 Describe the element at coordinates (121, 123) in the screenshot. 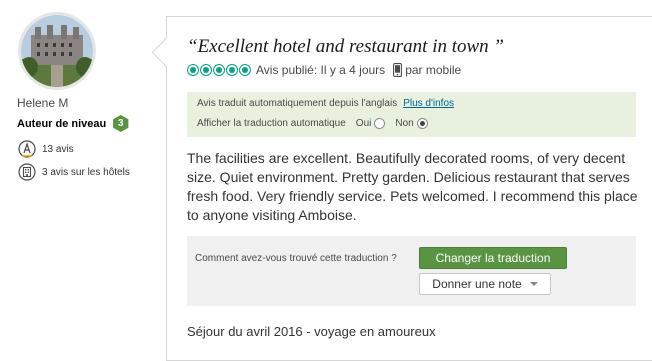

I see `level-badge: 3` at that location.